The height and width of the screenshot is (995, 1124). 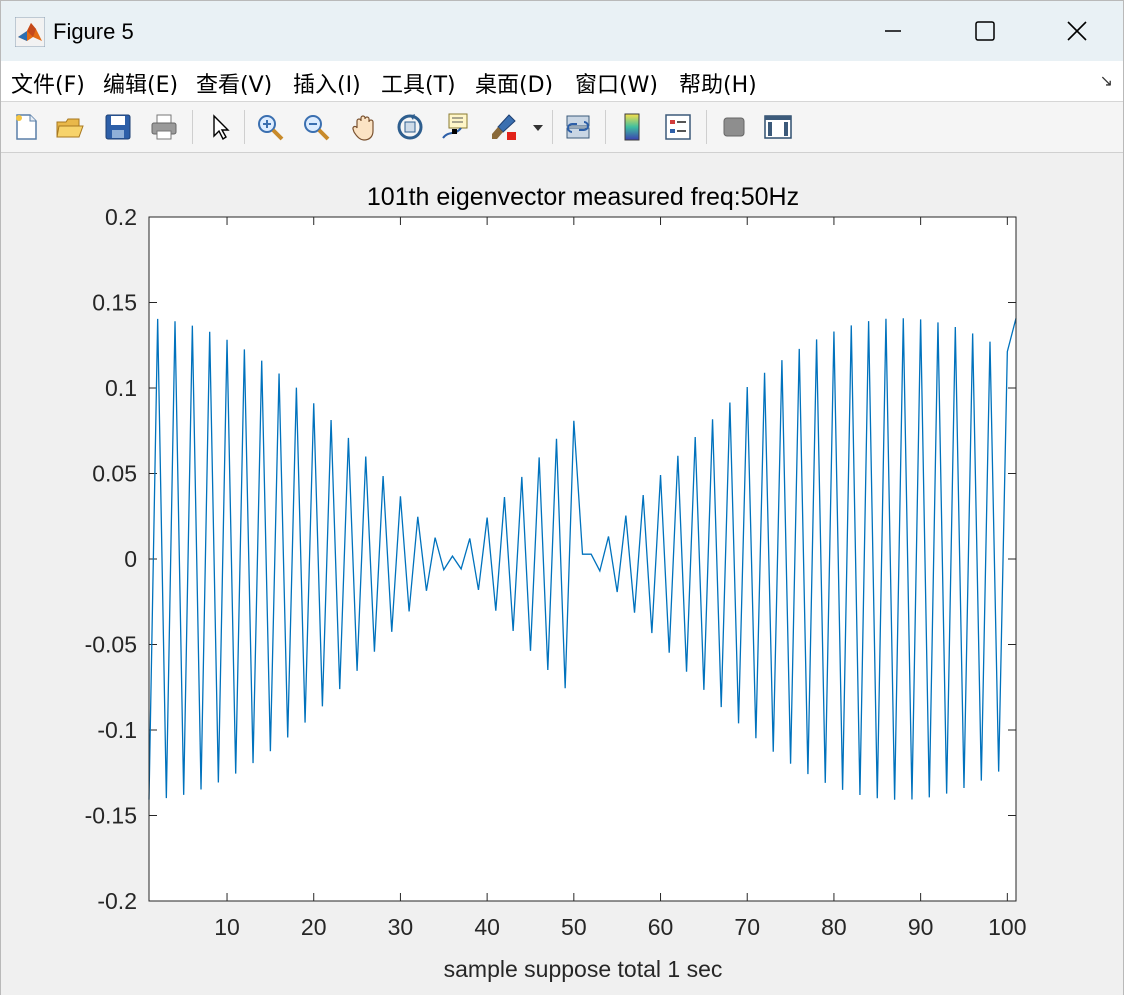 What do you see at coordinates (48, 83) in the screenshot?
I see `menu-file: 文件(F)` at bounding box center [48, 83].